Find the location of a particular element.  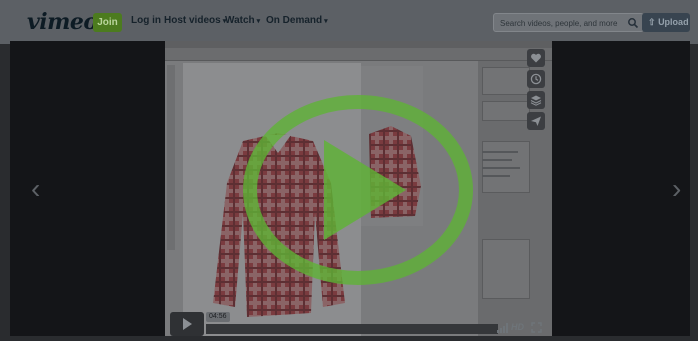

nav-watch: Watch ▾ is located at coordinates (242, 20).